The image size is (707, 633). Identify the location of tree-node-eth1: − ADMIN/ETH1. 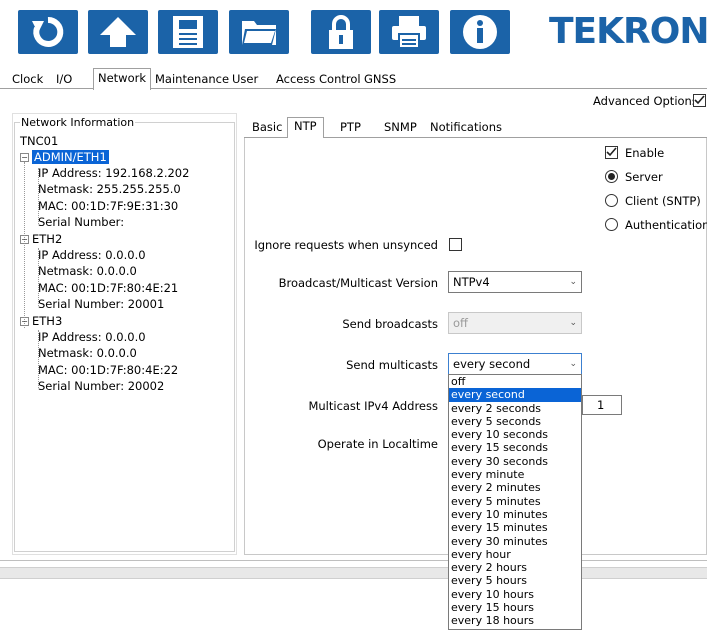
(64, 157).